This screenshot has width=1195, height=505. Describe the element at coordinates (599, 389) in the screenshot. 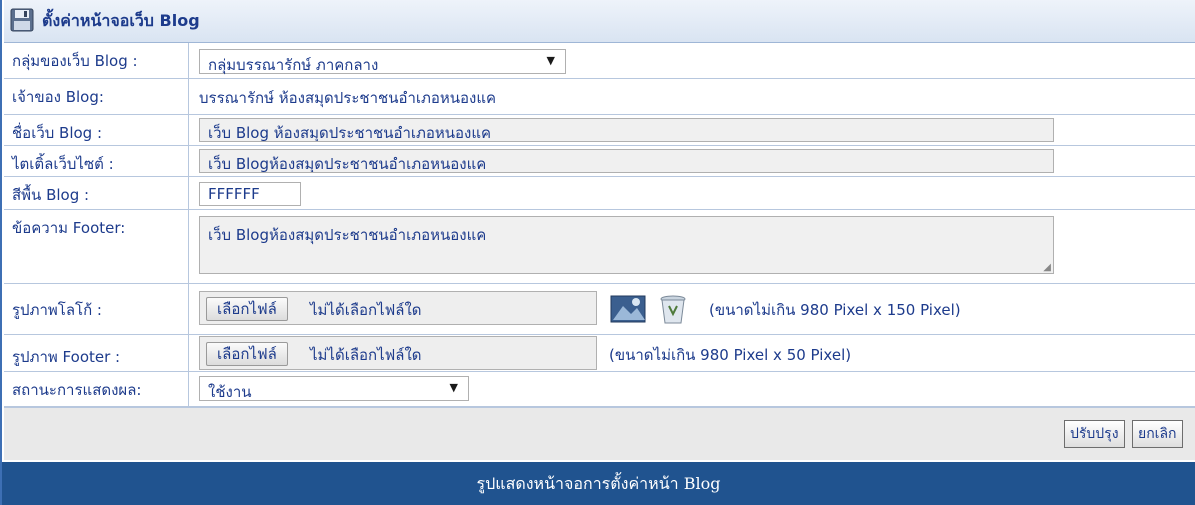

I see `display-status-row: สถานะการแสดงผล: ใช้งาน ▼` at that location.